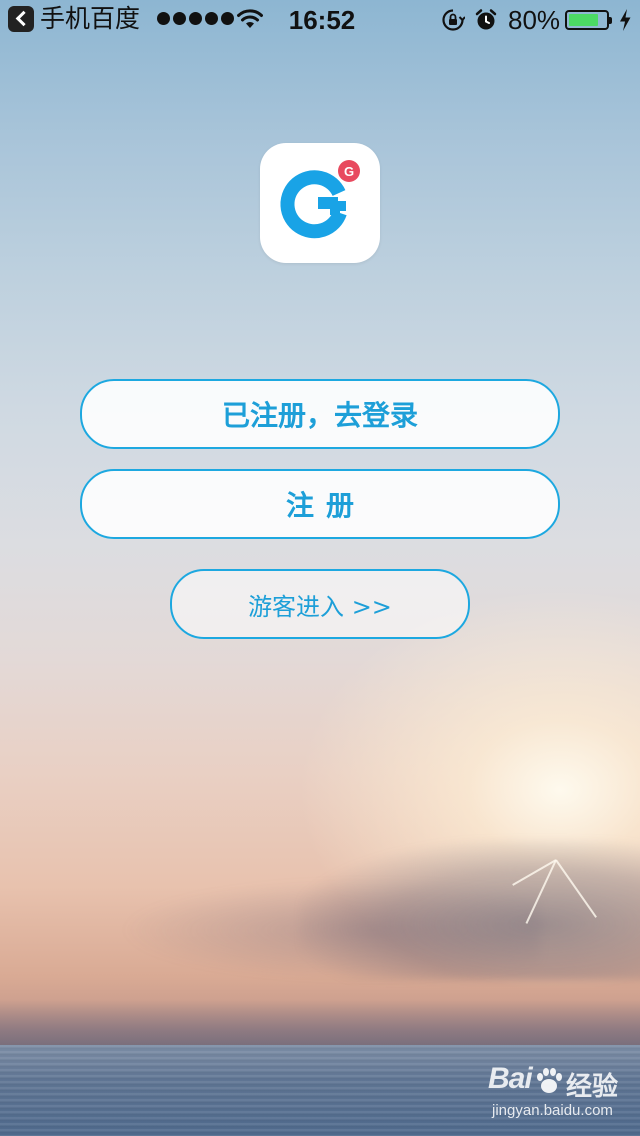 The image size is (640, 1136). I want to click on guest-entry-label: 游客进入 >>, so click(320, 606).